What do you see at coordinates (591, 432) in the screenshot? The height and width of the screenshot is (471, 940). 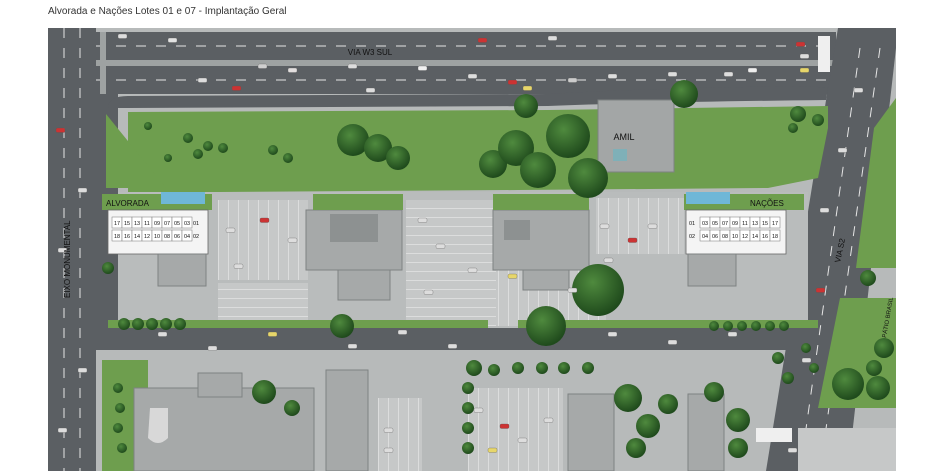 I see `south-building-east` at bounding box center [591, 432].